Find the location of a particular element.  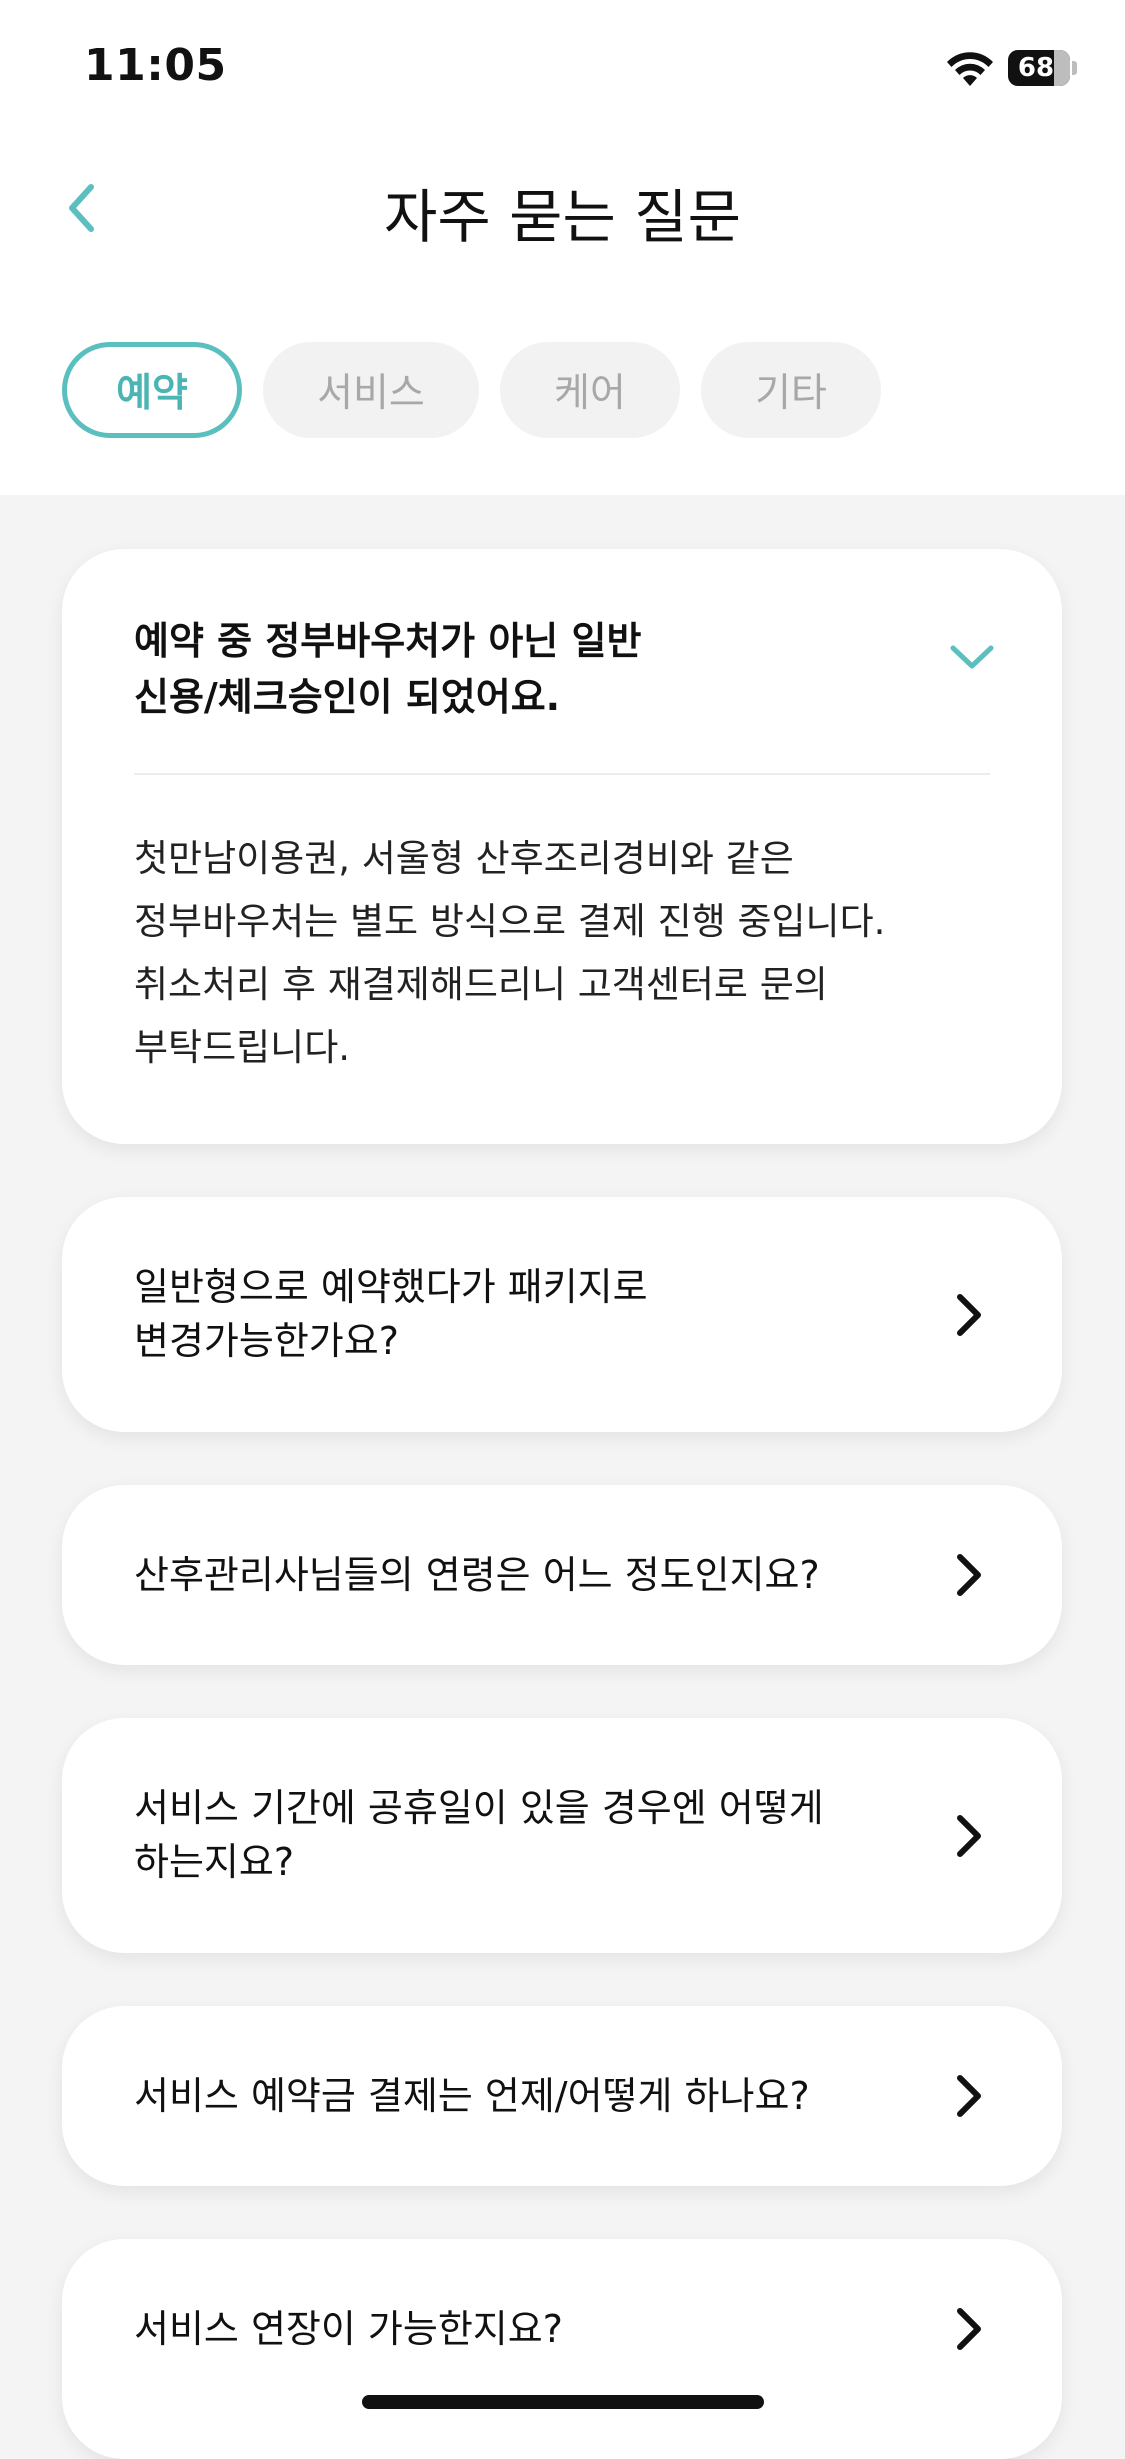

answer-line: 첫만남이용권, 서울형 산후조리경비와 같은 is located at coordinates (464, 858).